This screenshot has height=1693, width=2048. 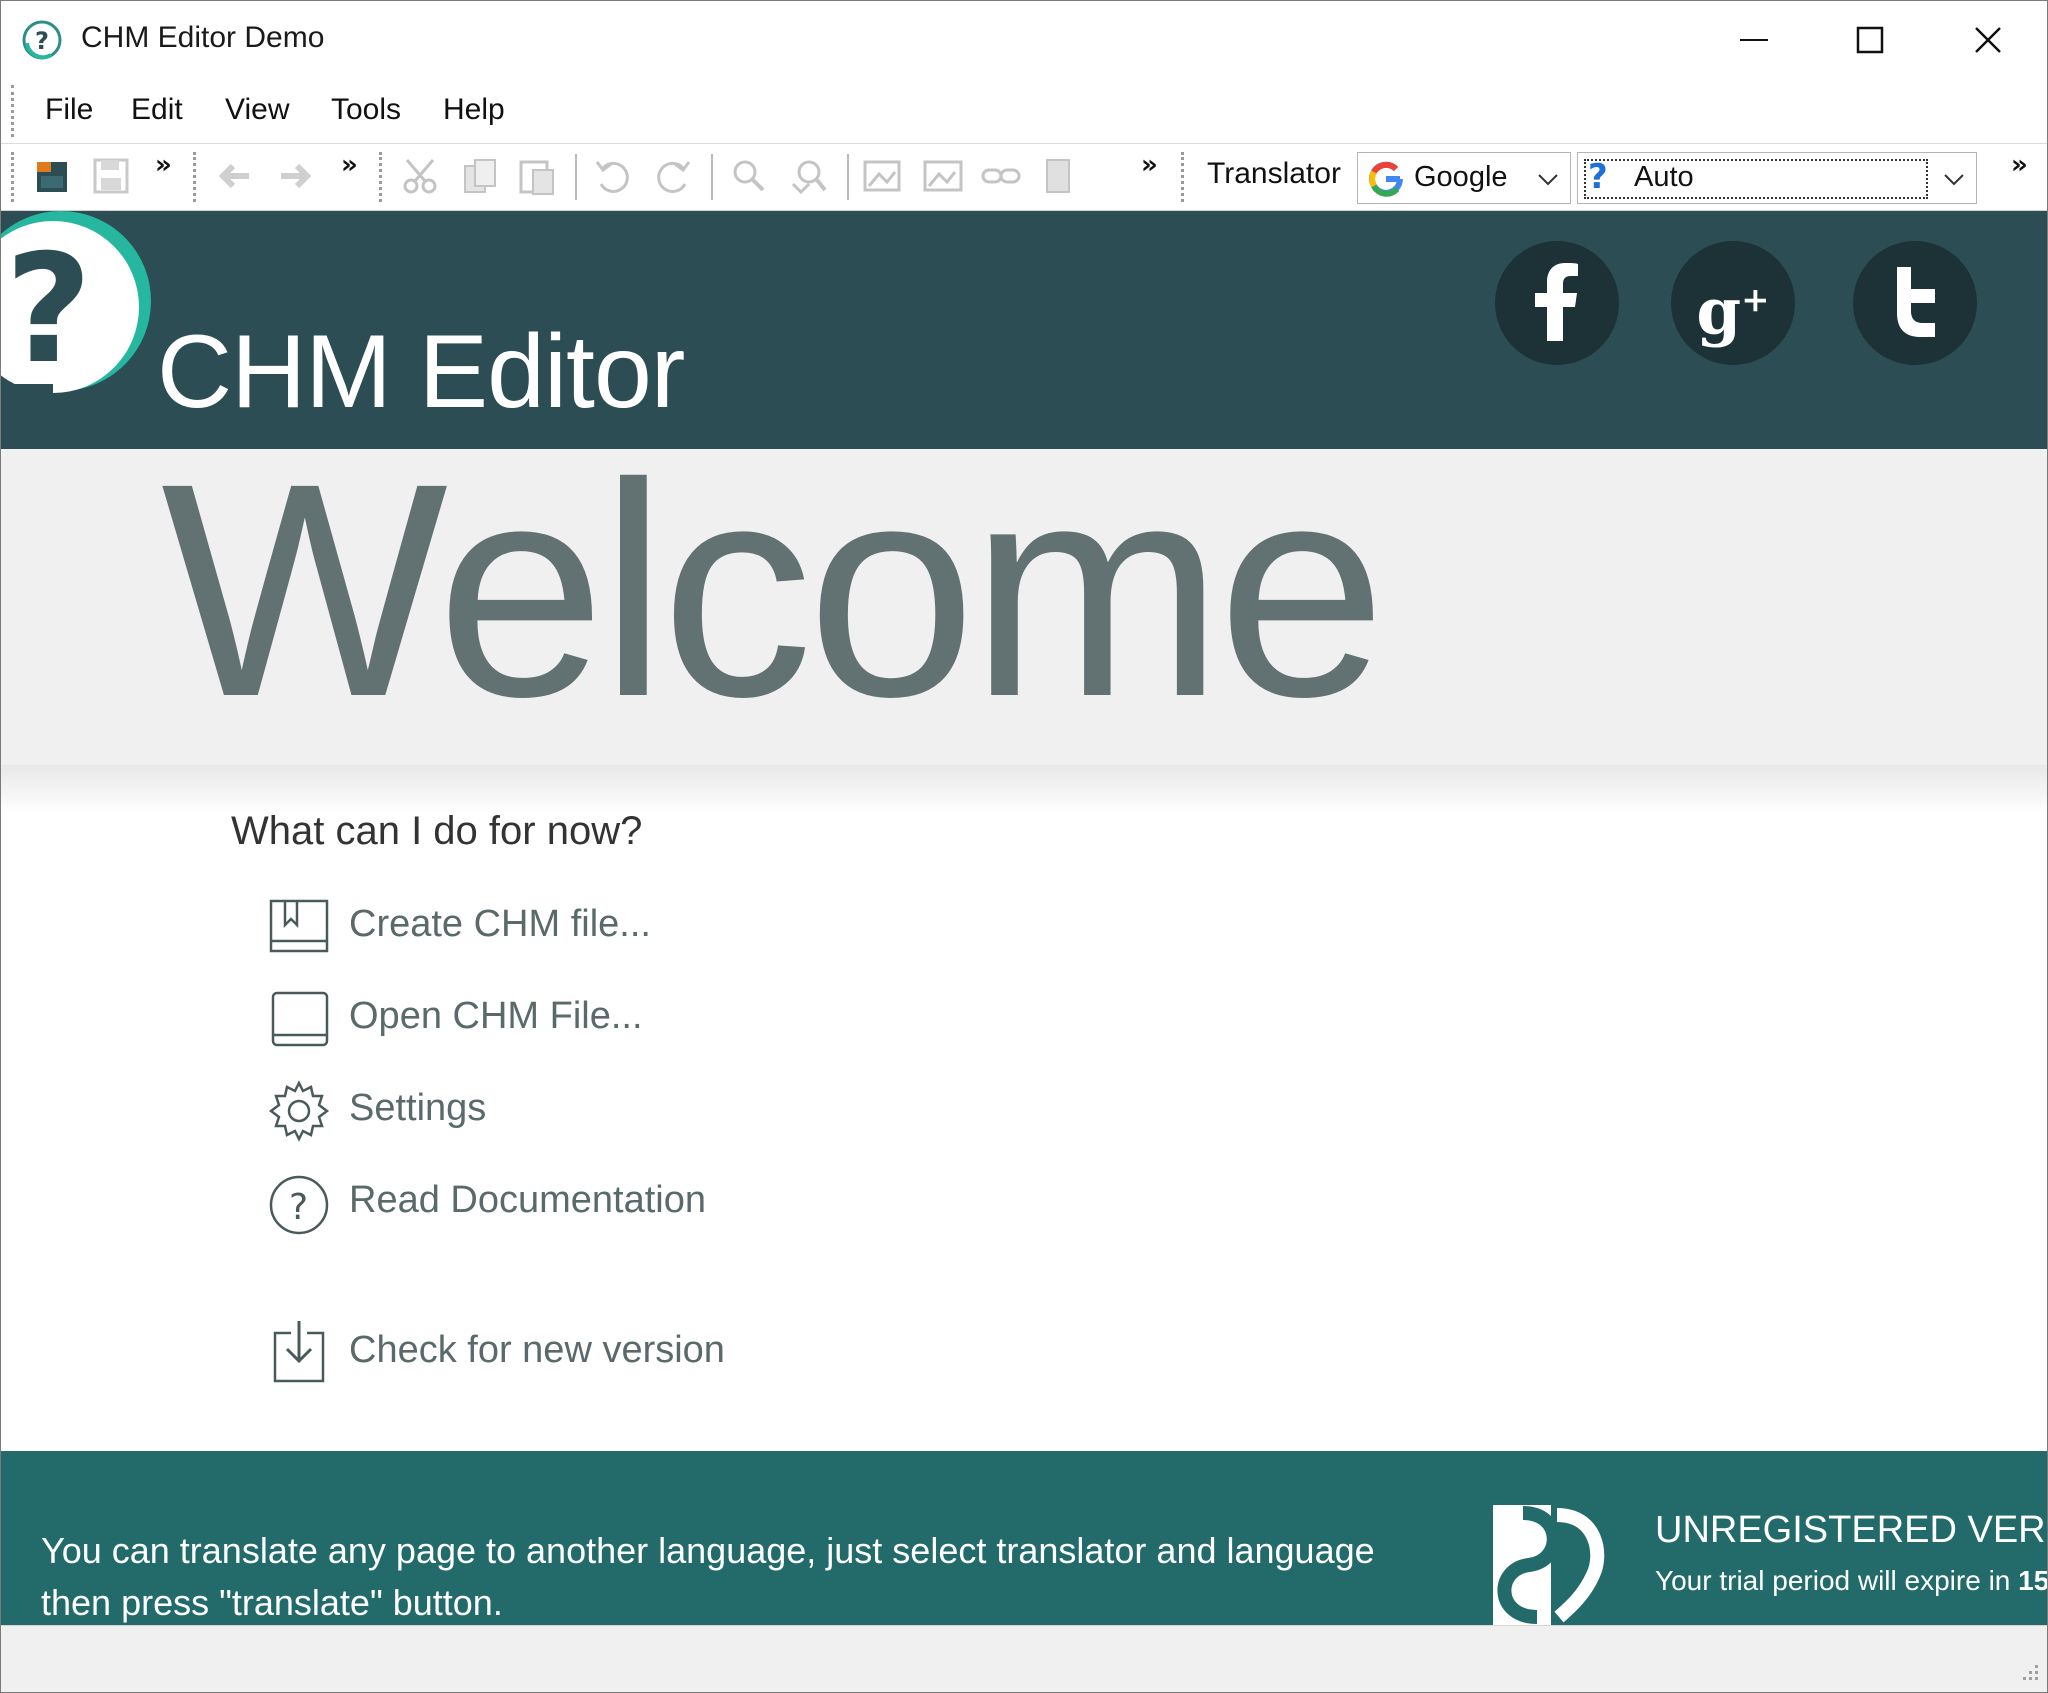 I want to click on menu-help: Help, so click(x=474, y=110).